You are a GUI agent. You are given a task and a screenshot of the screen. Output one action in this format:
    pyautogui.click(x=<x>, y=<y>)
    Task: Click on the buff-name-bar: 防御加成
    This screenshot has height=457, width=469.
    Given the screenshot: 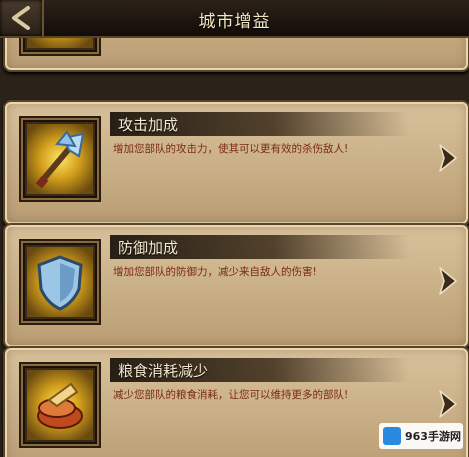 What is the action you would take?
    pyautogui.click(x=260, y=247)
    